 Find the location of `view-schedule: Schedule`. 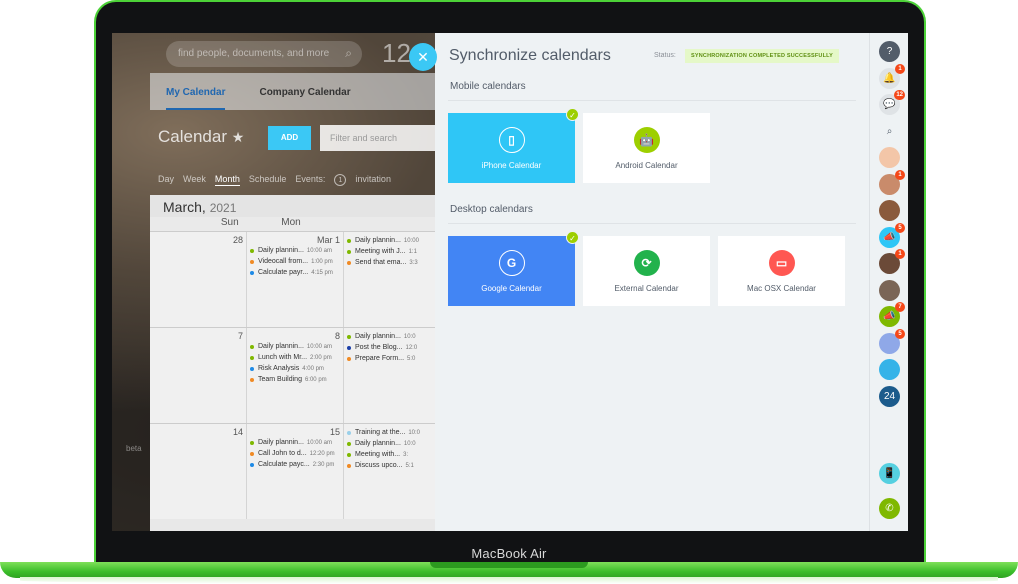

view-schedule: Schedule is located at coordinates (268, 180).